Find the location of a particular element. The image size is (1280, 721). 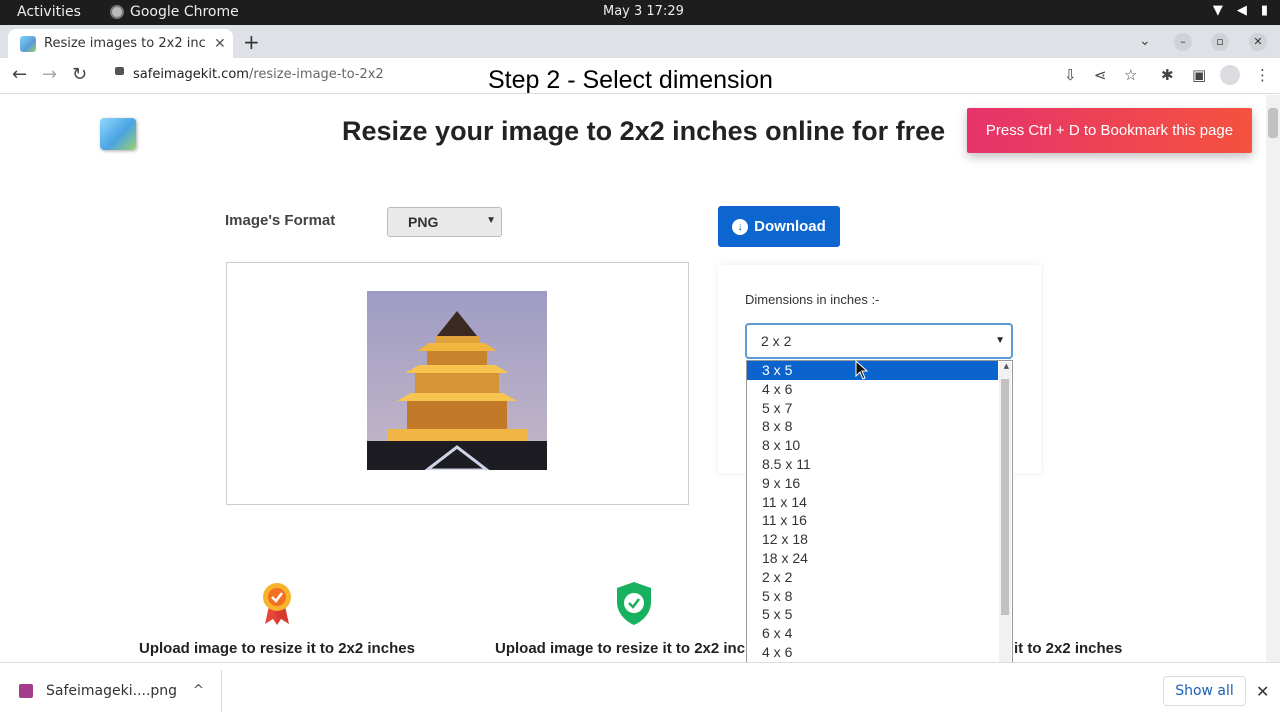

shelf-divider is located at coordinates (221, 691).